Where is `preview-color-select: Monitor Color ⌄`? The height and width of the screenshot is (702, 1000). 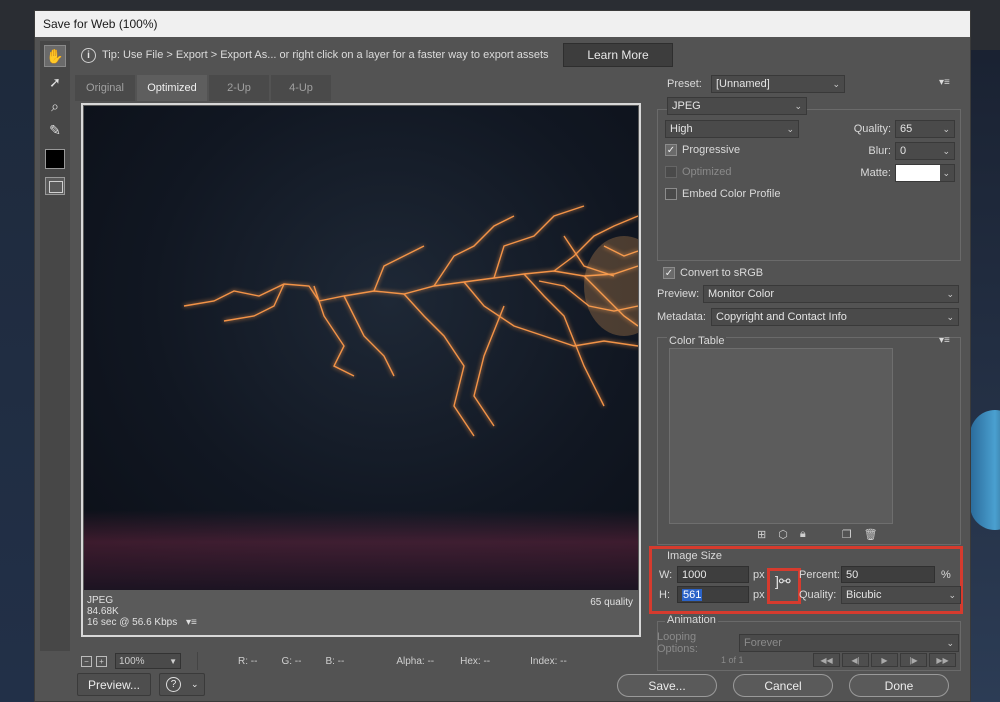 preview-color-select: Monitor Color ⌄ is located at coordinates (831, 294).